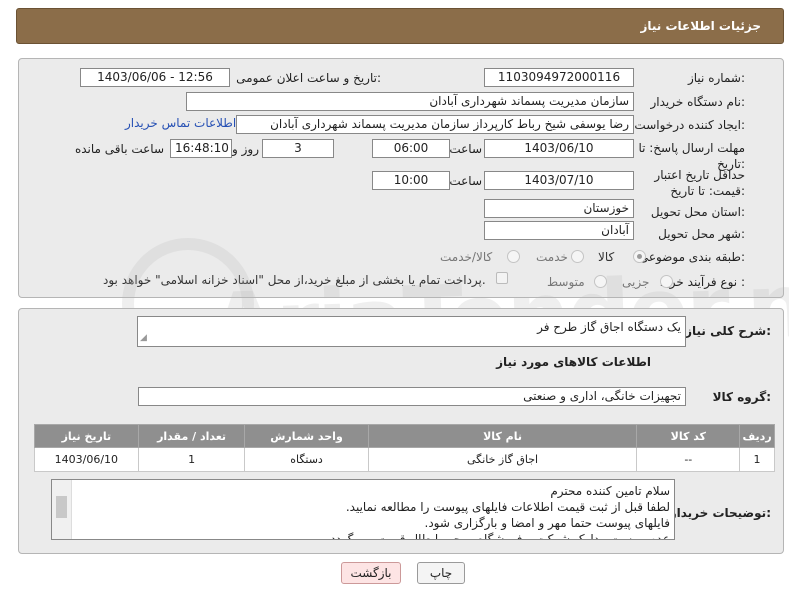 This screenshot has height=598, width=789. I want to click on notes-scrollbar, so click(62, 509).